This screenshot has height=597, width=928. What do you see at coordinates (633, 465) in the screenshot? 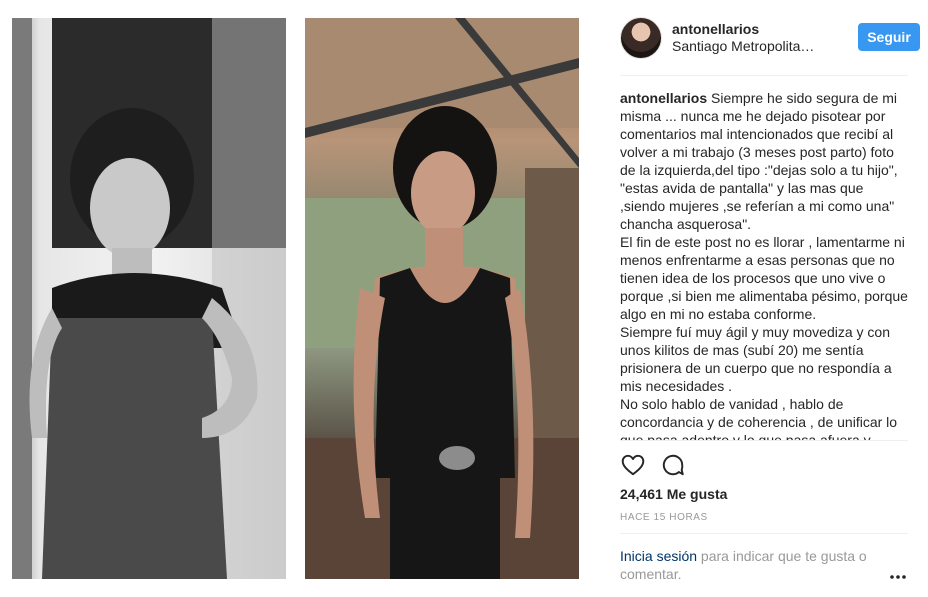
I see `heart-icon` at bounding box center [633, 465].